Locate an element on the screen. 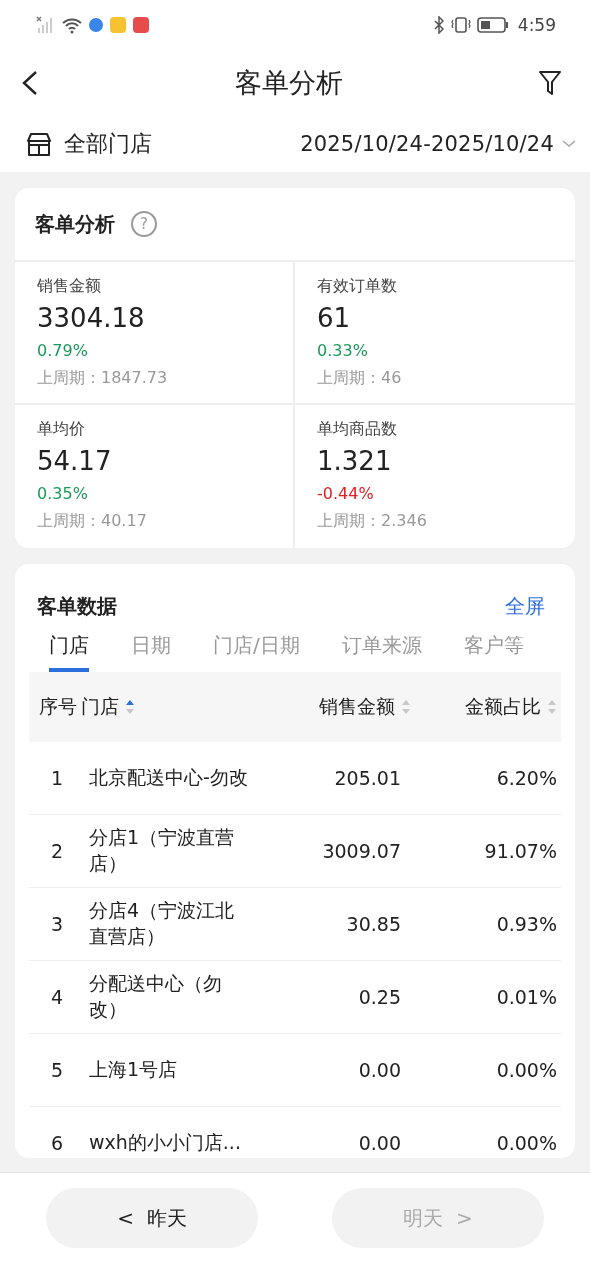 Image resolution: width=590 pixels, height=1278 pixels. table-cell-text: 2 is located at coordinates (57, 851).